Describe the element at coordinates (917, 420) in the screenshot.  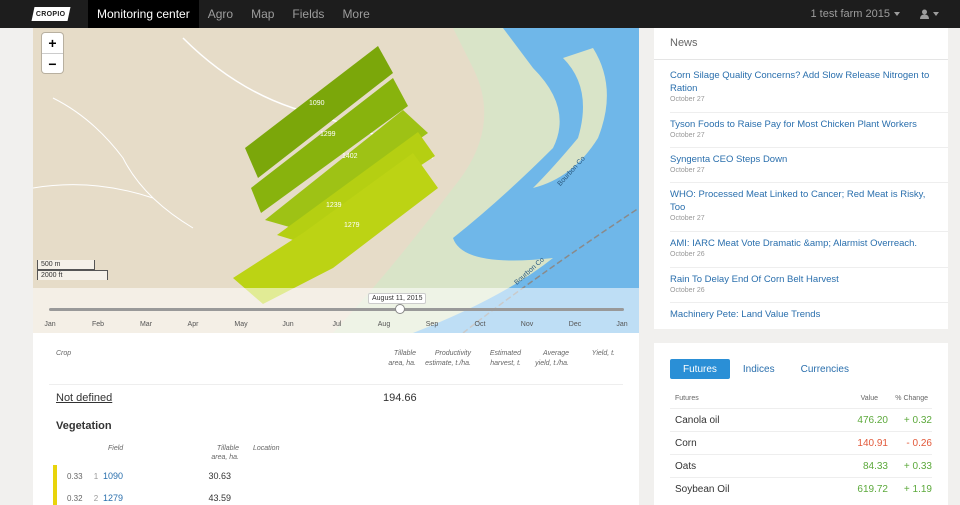
I see `commodity-change: + 0.32` at that location.